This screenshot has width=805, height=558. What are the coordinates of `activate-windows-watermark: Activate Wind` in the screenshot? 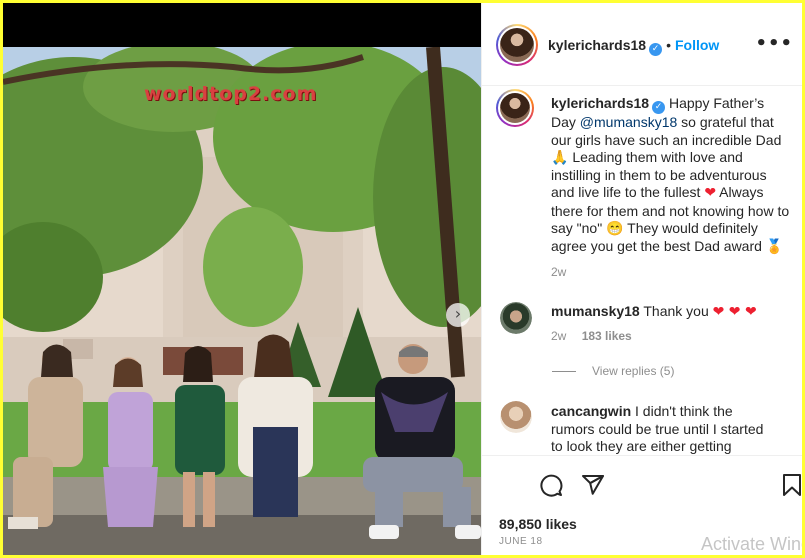 It's located at (751, 544).